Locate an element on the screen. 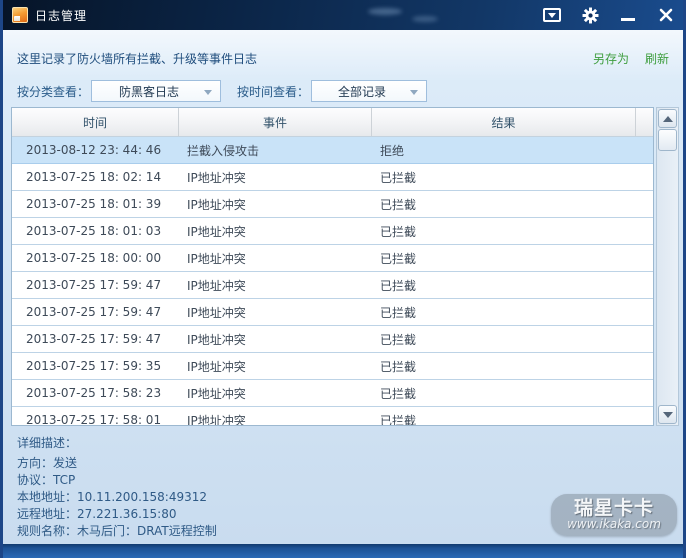  detail-protocol: 协议：TCP is located at coordinates (46, 480).